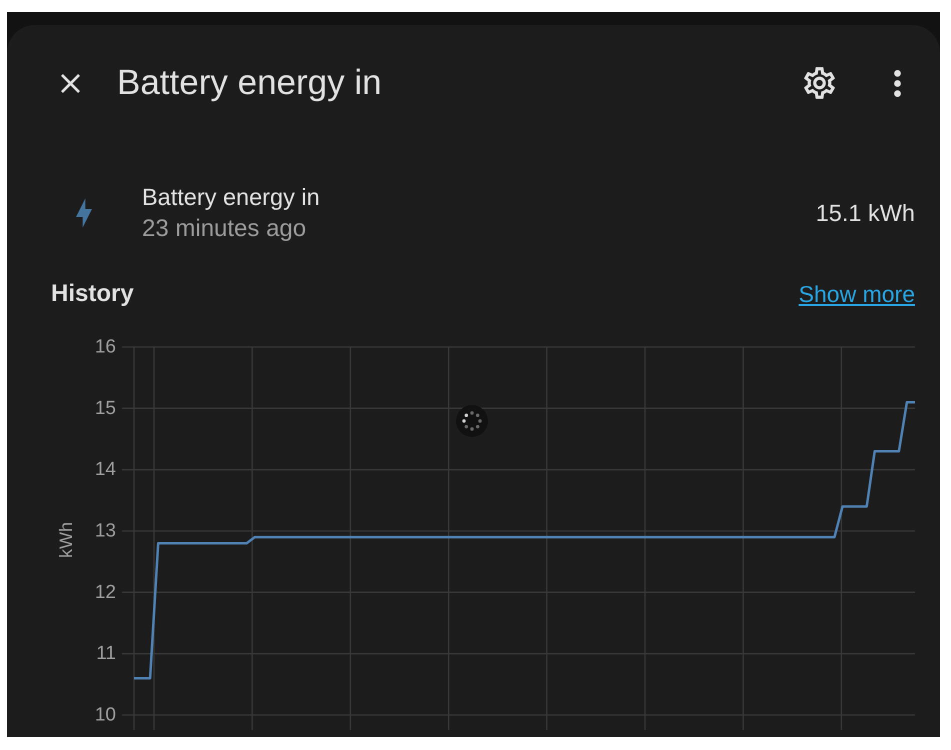 The image size is (951, 750). What do you see at coordinates (865, 213) in the screenshot?
I see `entity-state-value: 15.1 kWh` at bounding box center [865, 213].